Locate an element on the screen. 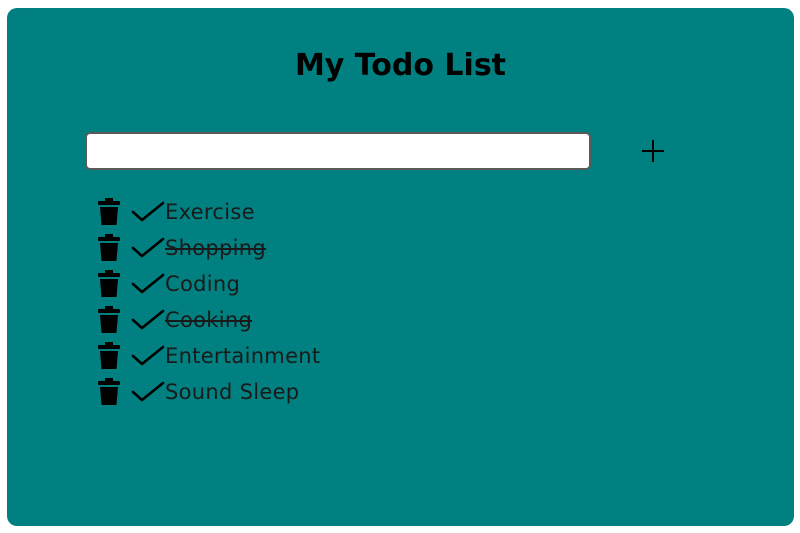 The image size is (800, 533). page-title: My Todo List is located at coordinates (400, 65).